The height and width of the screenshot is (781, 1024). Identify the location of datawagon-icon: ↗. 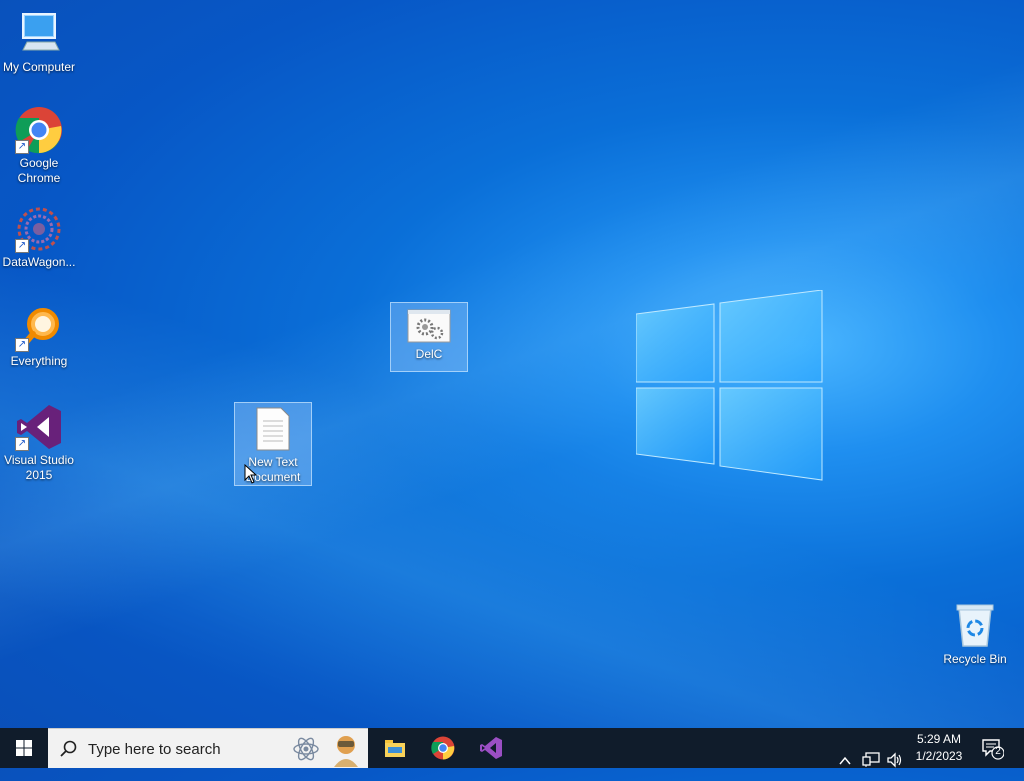
(39, 229).